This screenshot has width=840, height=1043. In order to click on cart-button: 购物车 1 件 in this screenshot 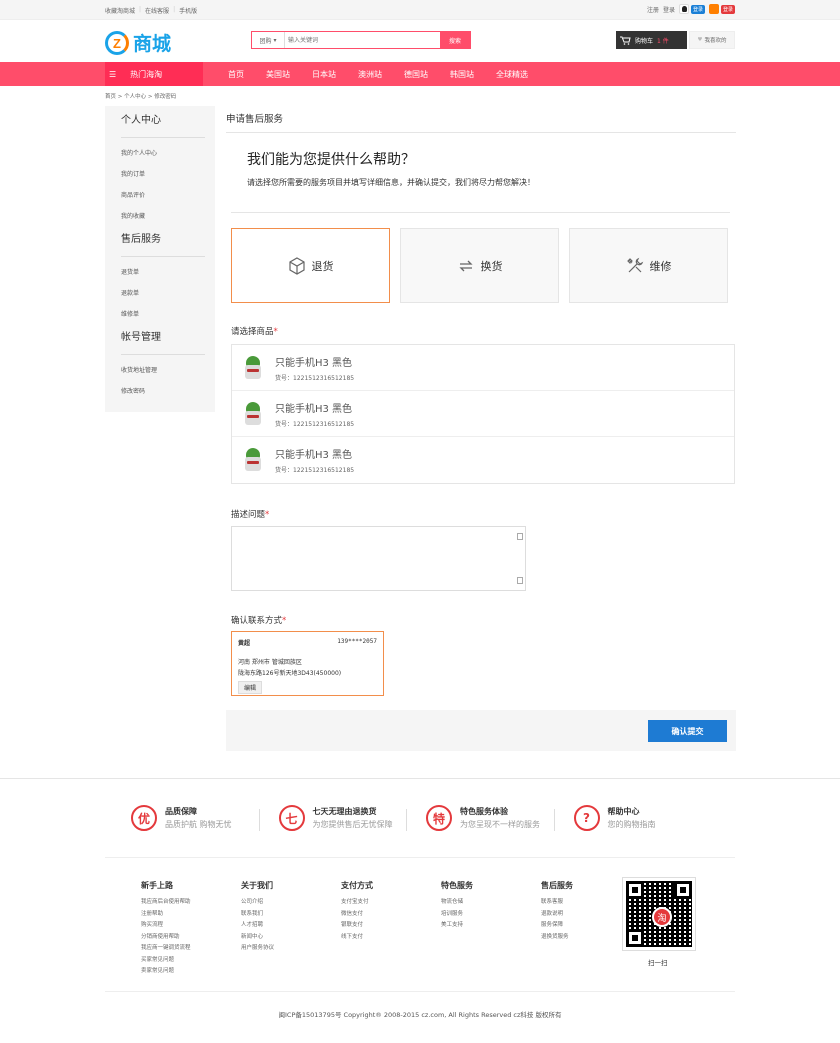, I will do `click(651, 40)`.